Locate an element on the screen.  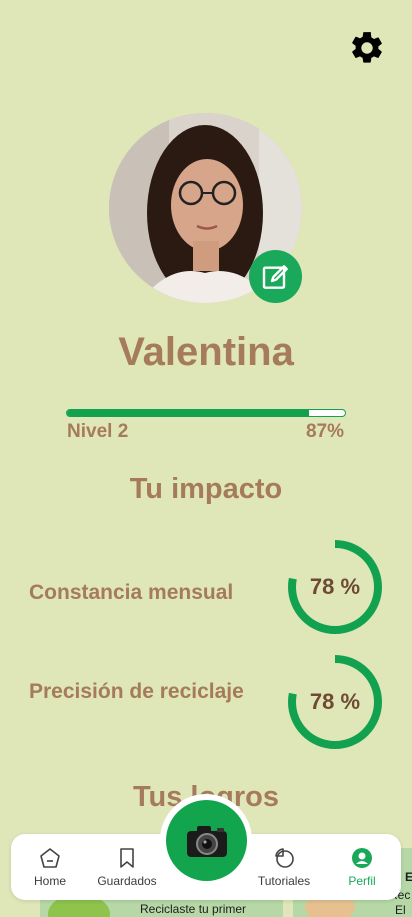
level-percent: 87% is located at coordinates (324, 431).